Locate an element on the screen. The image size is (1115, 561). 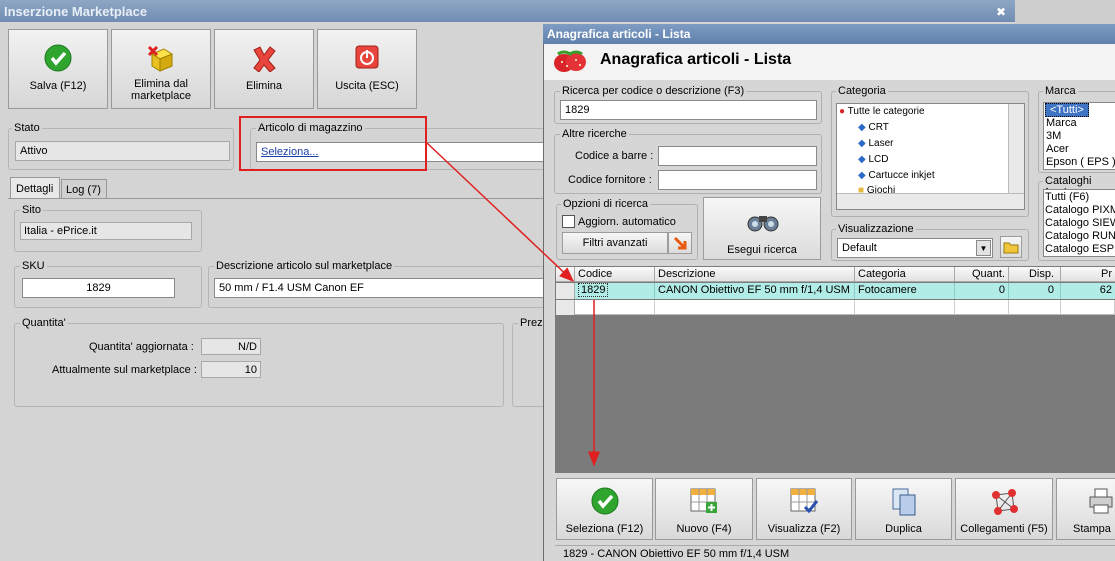
duplica-button: Duplica is located at coordinates (903, 509).